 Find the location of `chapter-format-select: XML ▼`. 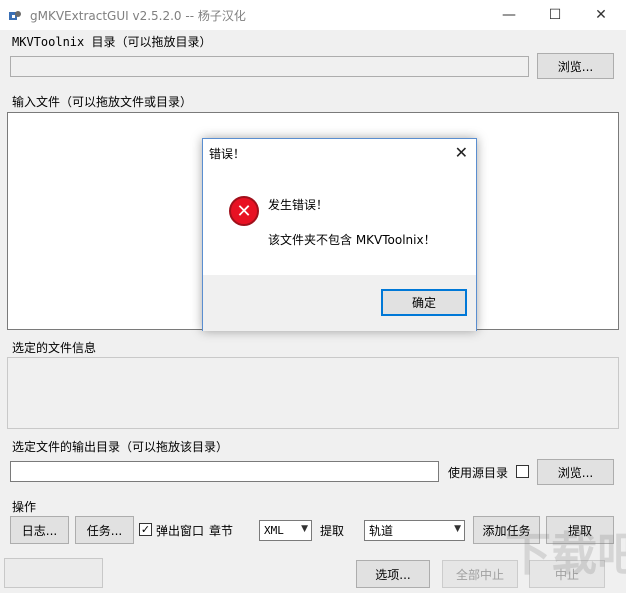

chapter-format-select: XML ▼ is located at coordinates (285, 530).